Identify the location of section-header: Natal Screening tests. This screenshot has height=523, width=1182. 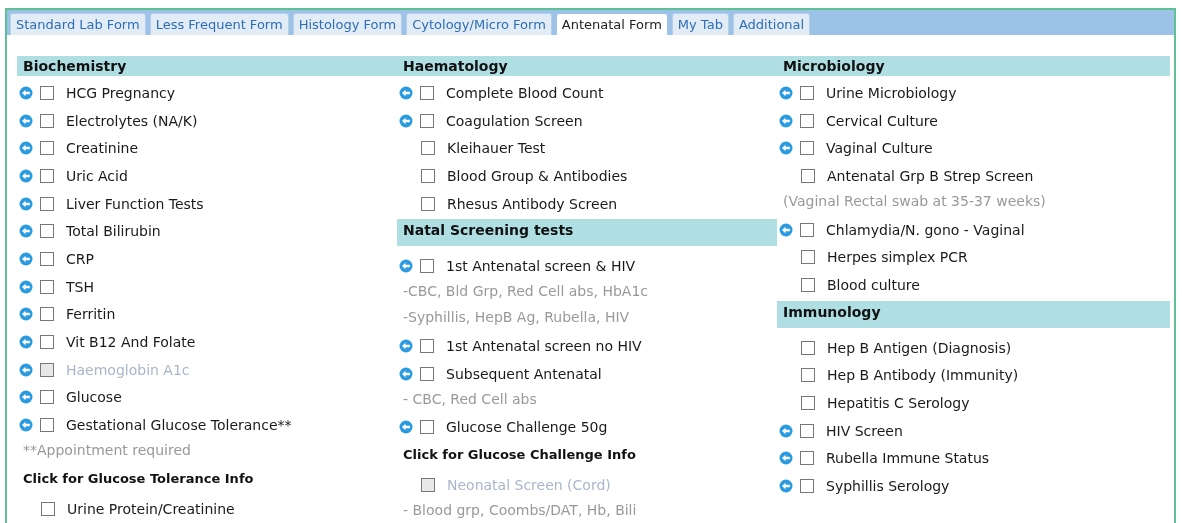
(587, 233).